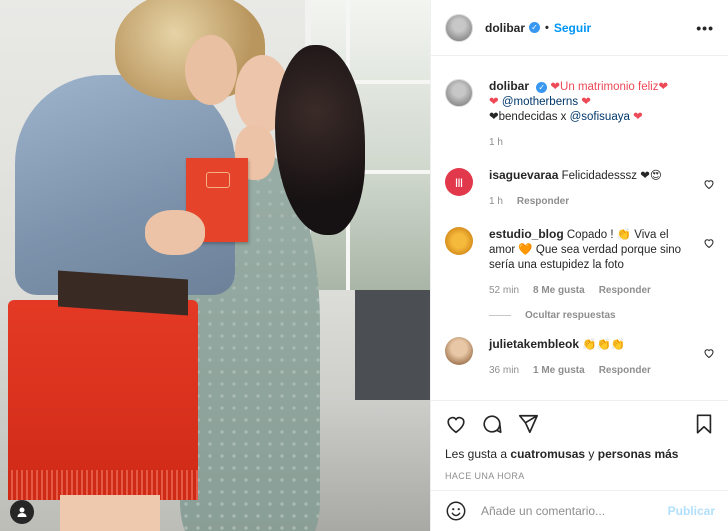  What do you see at coordinates (504, 370) in the screenshot?
I see `comment-time: 36 min` at bounding box center [504, 370].